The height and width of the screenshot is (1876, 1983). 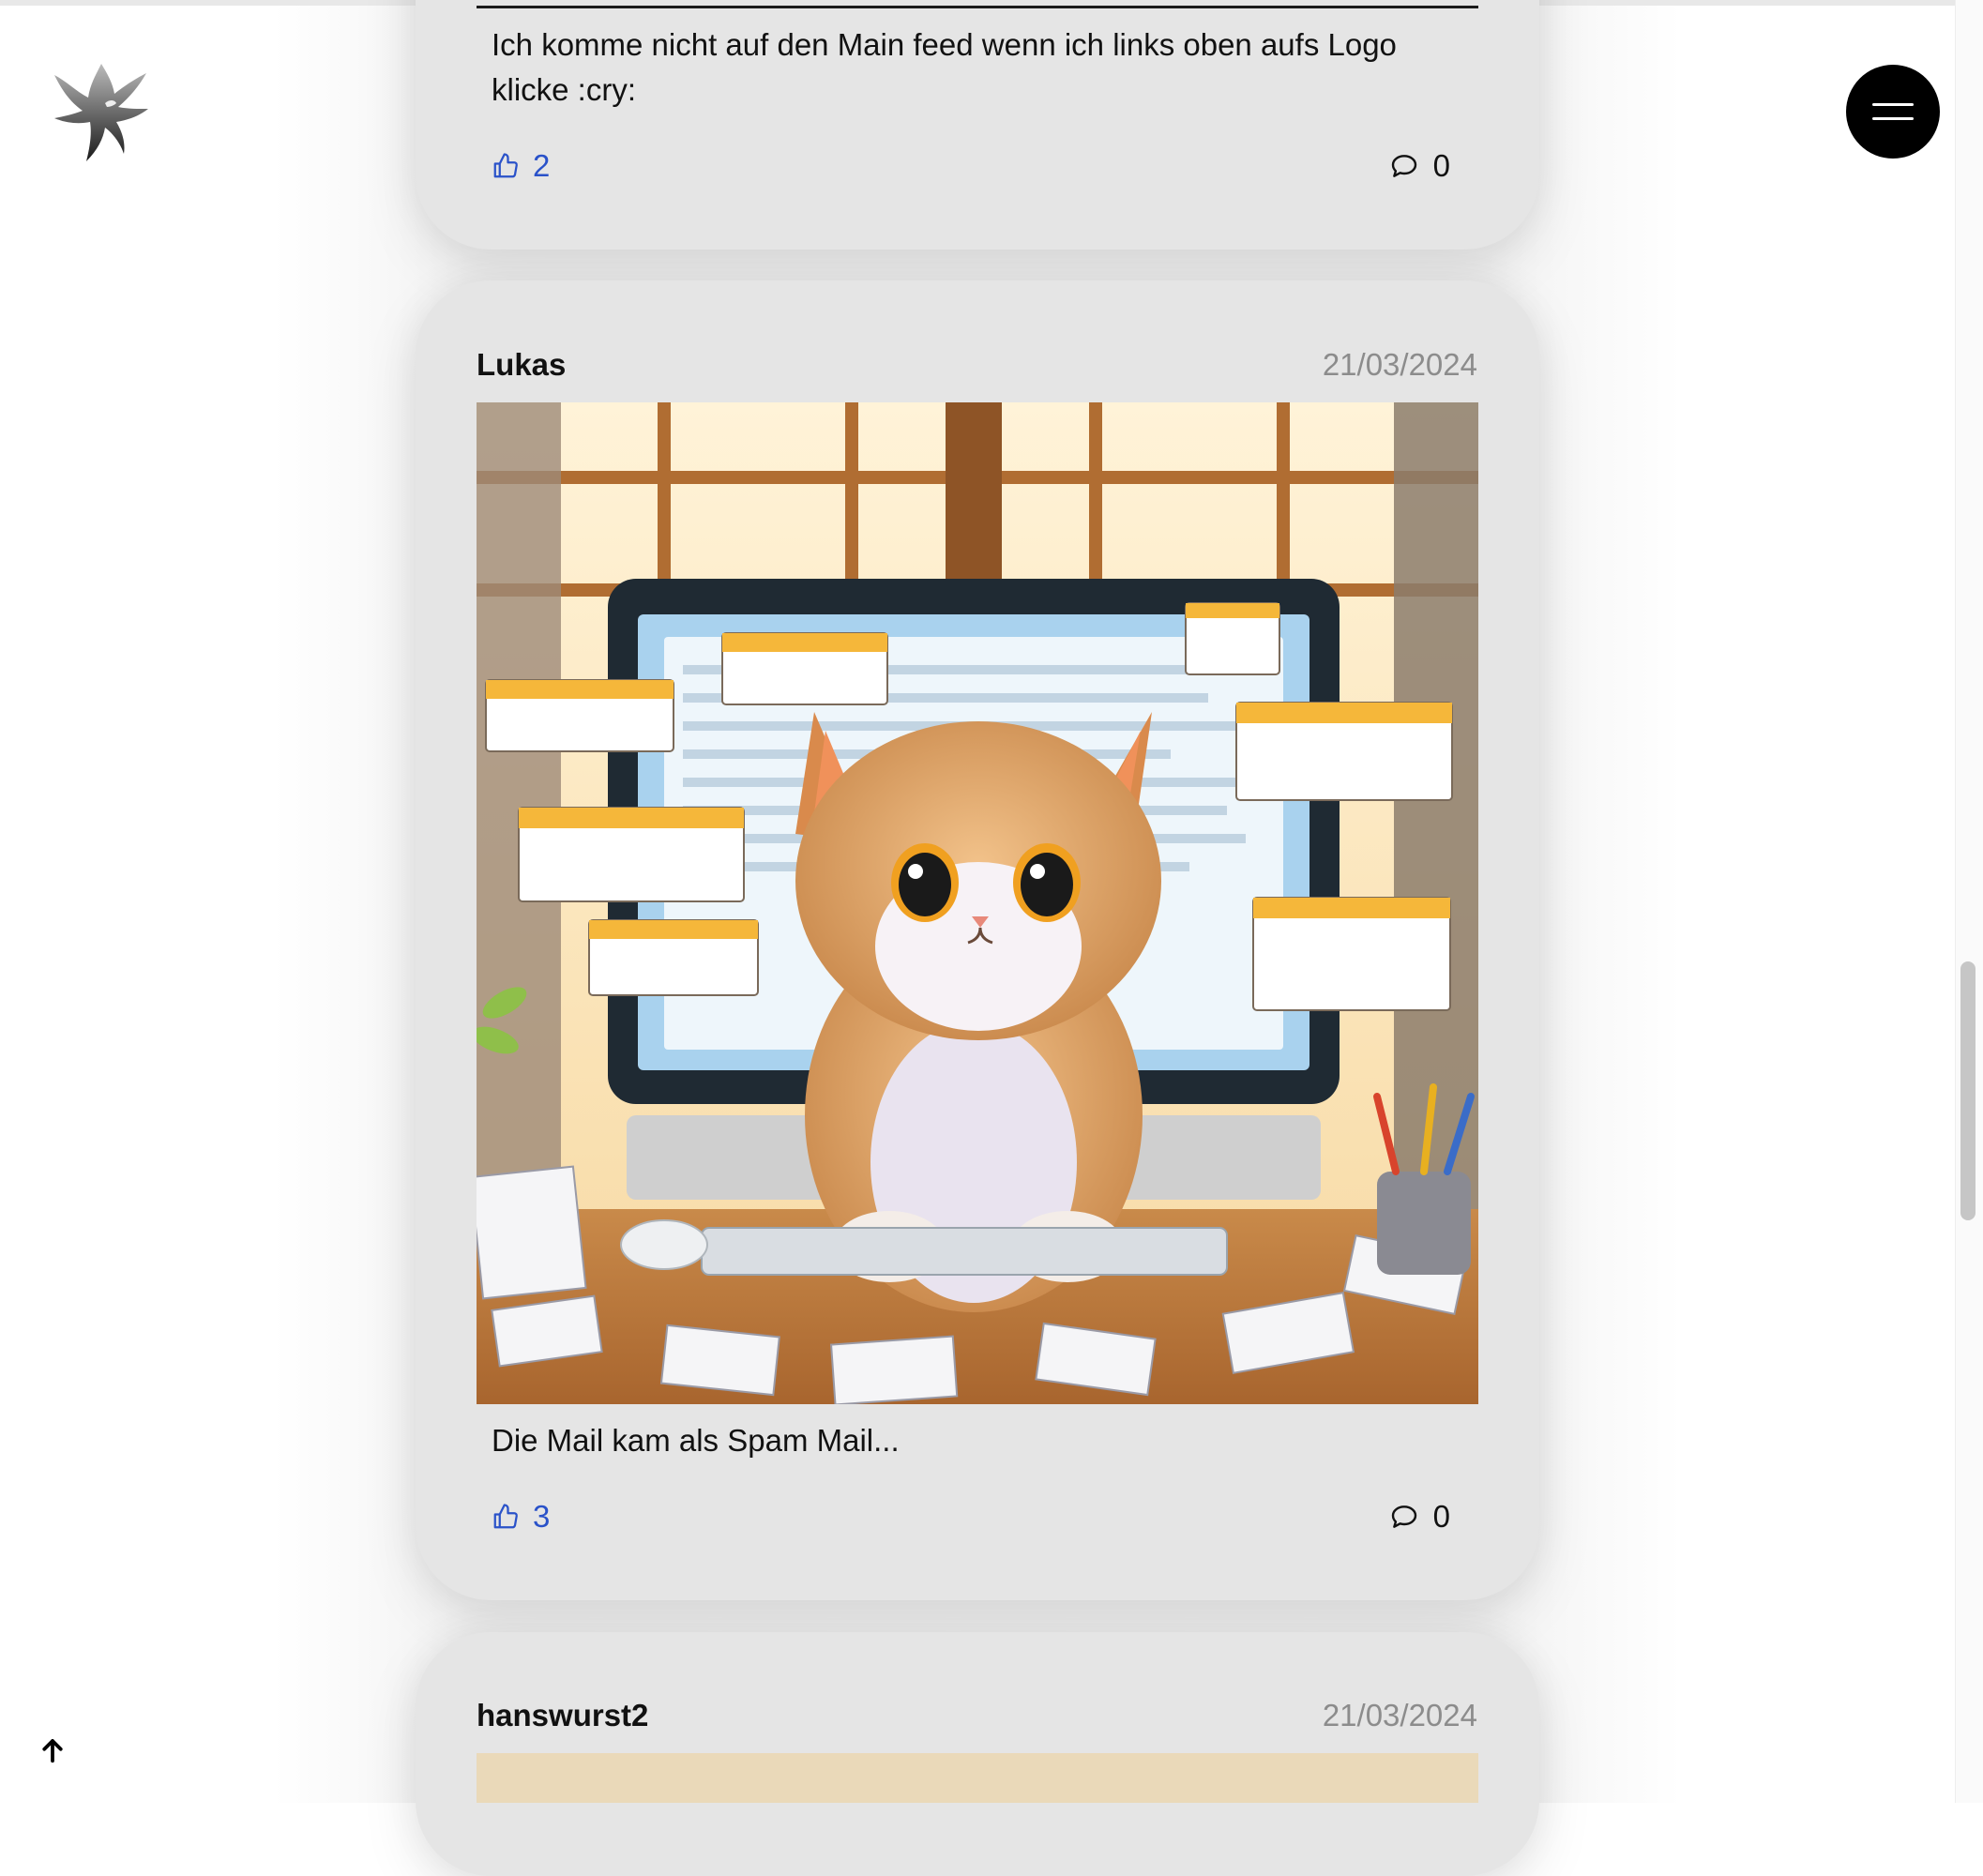 What do you see at coordinates (521, 1516) in the screenshot?
I see `like-button: 3` at bounding box center [521, 1516].